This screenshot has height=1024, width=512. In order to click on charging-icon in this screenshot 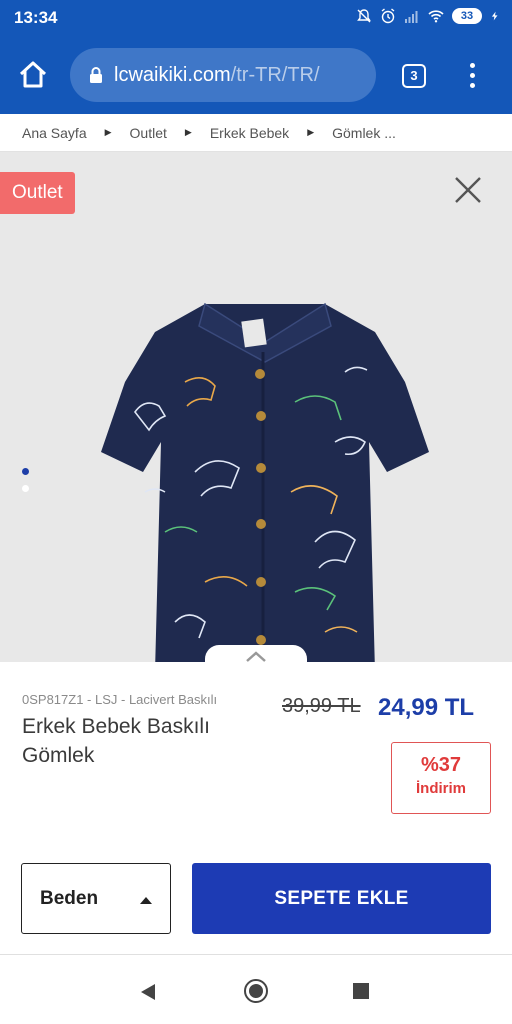, I will do `click(494, 16)`.